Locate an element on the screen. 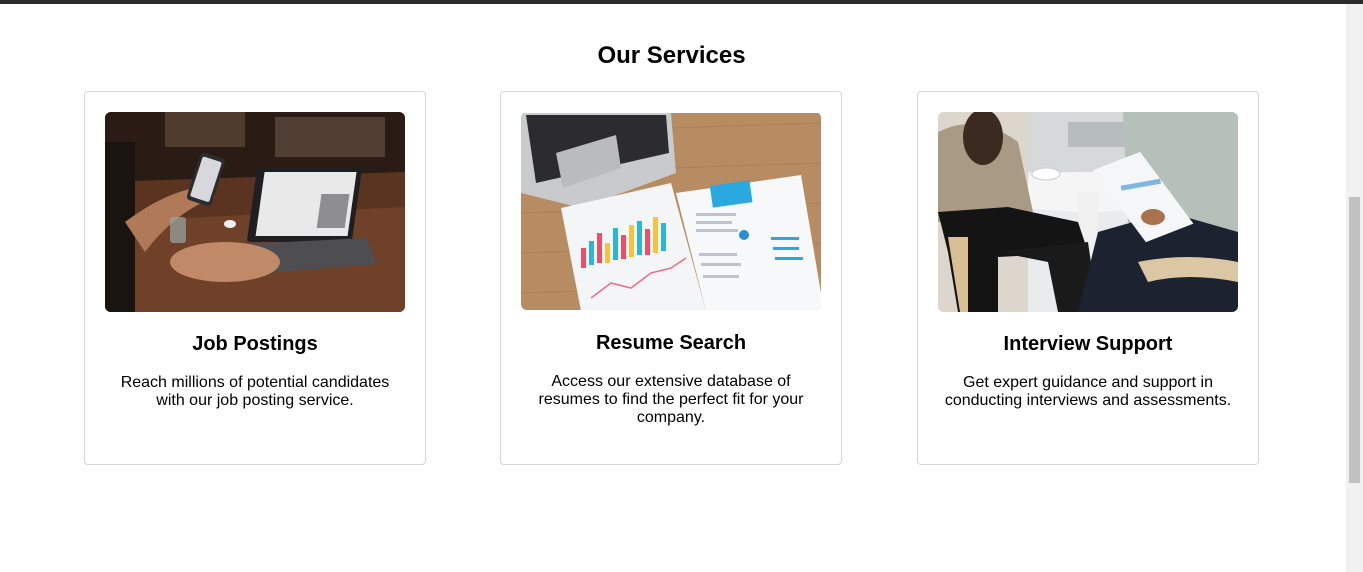  resume-documents-photo is located at coordinates (671, 211).